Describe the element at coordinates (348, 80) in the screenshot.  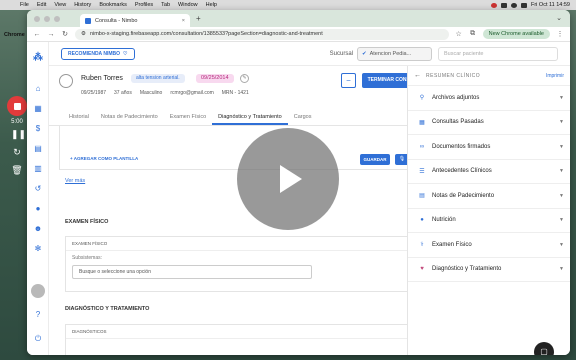
I see `minimize-consult-button: −` at that location.